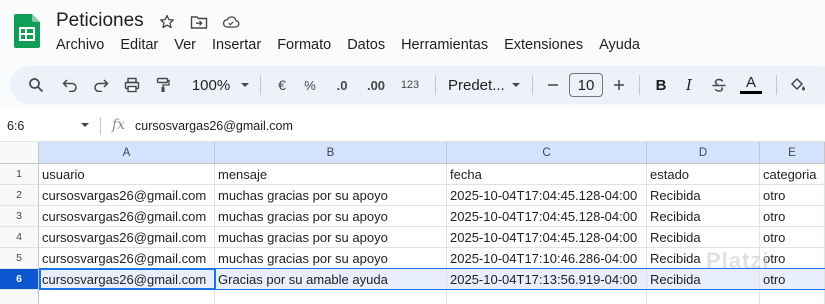 Image resolution: width=825 pixels, height=304 pixels. I want to click on redo-icon, so click(101, 85).